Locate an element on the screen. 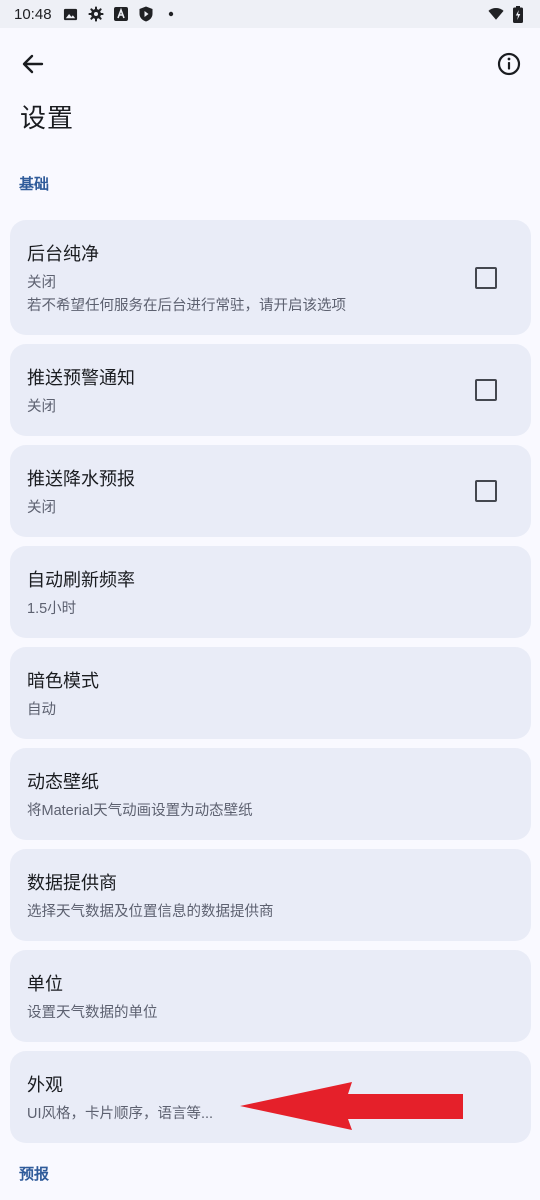 The height and width of the screenshot is (1200, 540). section-header-forecast: 预报 is located at coordinates (34, 1174).